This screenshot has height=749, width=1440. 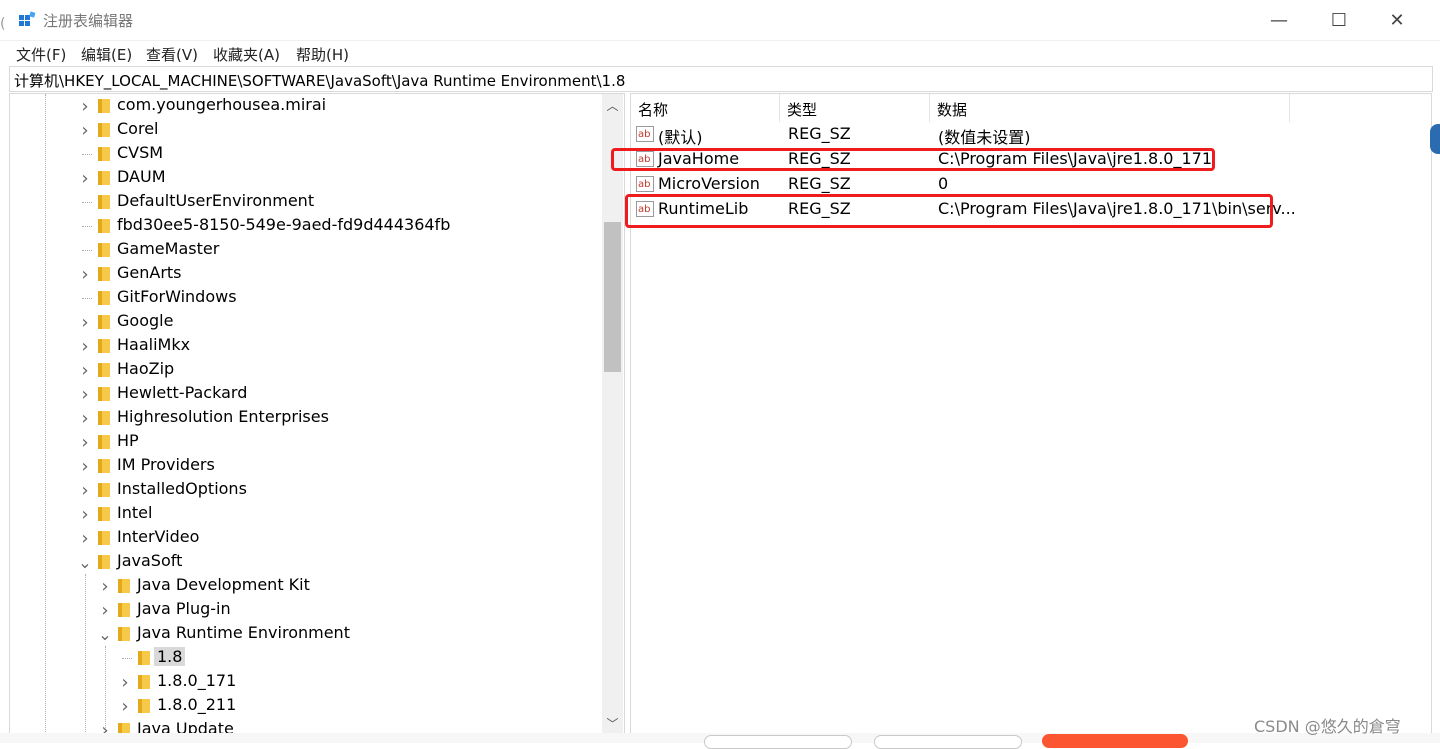 What do you see at coordinates (1339, 20) in the screenshot?
I see `maximize-button: ☐` at bounding box center [1339, 20].